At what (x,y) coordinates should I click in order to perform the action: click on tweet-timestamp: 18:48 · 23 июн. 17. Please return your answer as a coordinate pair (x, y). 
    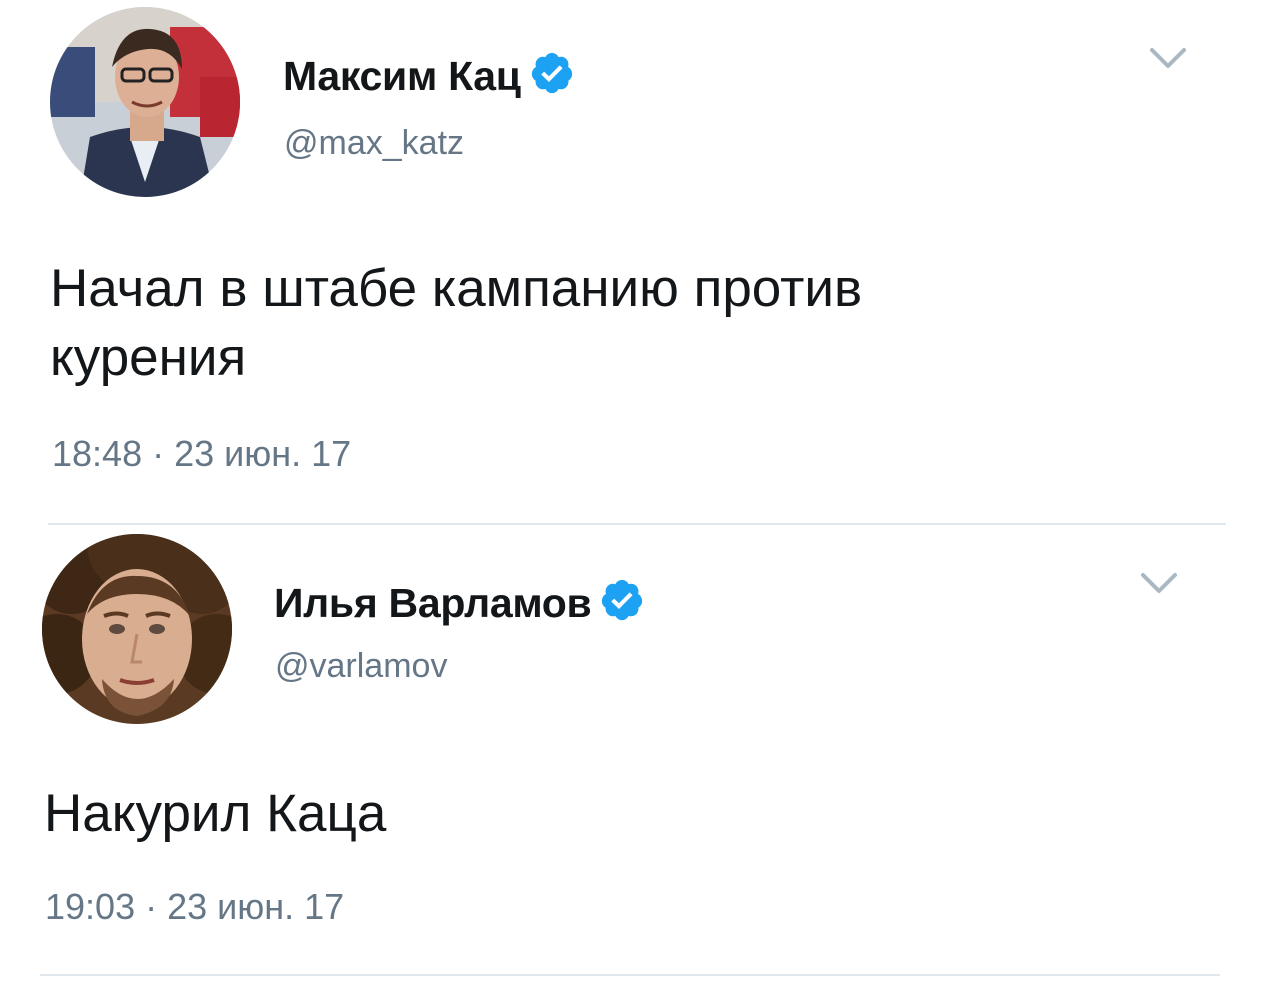
    Looking at the image, I should click on (201, 454).